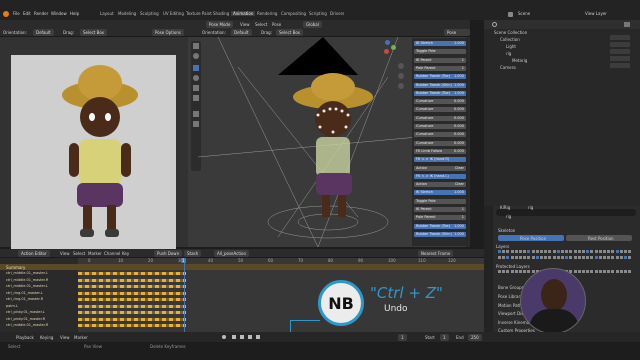  Describe the element at coordinates (508, 67) in the screenshot. I see `outliner-item-camera: Camera` at that location.